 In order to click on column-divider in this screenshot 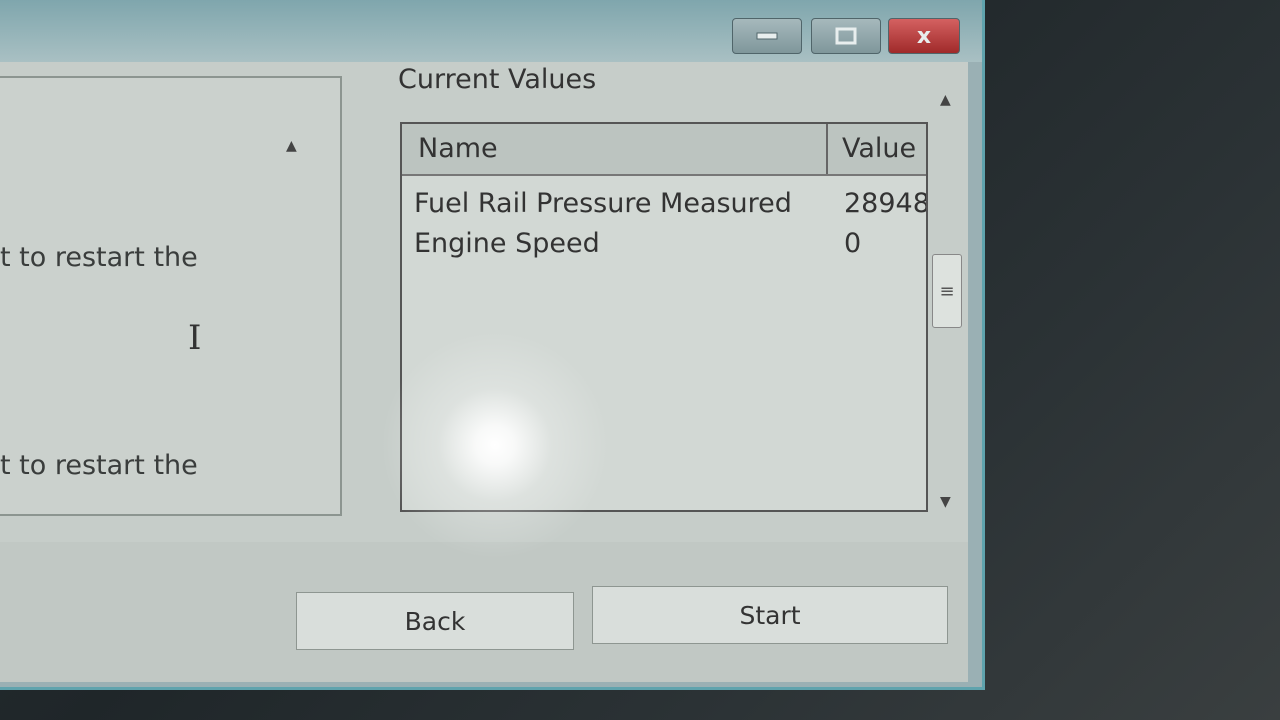, I will do `click(827, 149)`.